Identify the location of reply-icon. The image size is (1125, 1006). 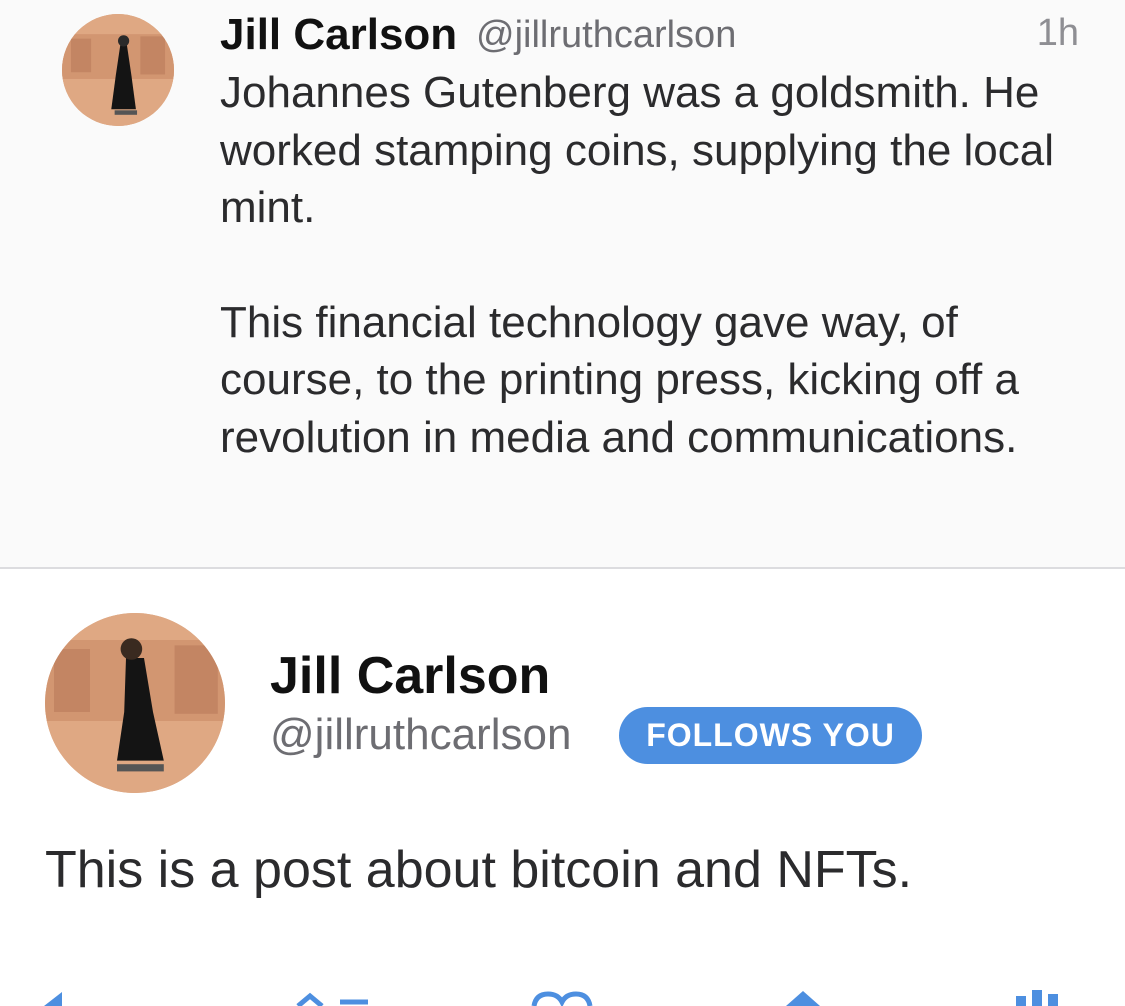
(60, 997).